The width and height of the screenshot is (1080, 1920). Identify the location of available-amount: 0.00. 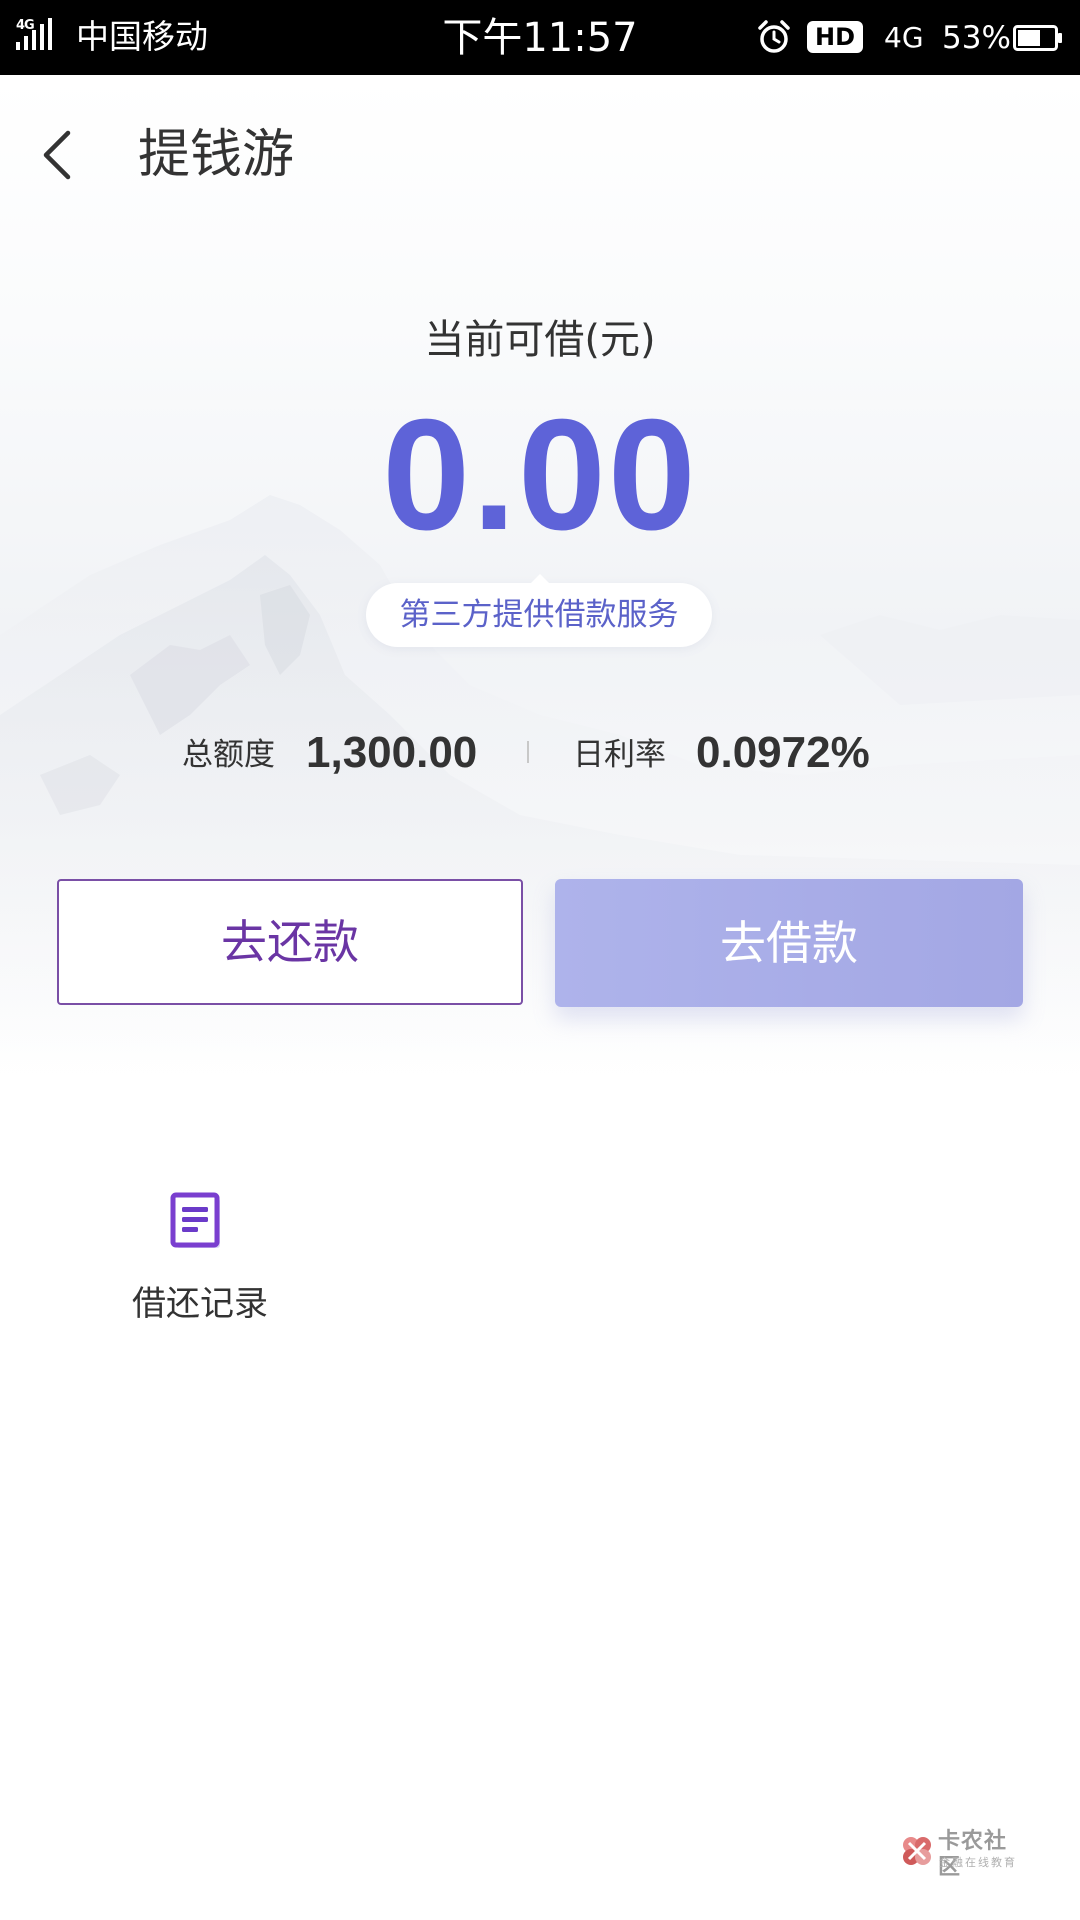
(540, 475).